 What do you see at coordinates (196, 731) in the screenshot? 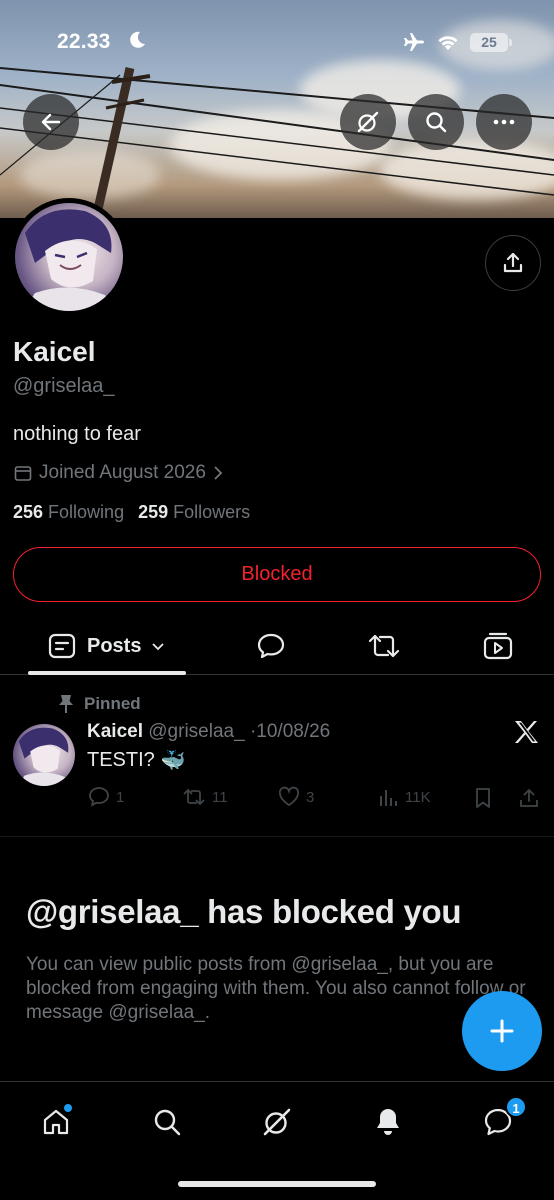
I see `post-author-handle: @griselaa_` at bounding box center [196, 731].